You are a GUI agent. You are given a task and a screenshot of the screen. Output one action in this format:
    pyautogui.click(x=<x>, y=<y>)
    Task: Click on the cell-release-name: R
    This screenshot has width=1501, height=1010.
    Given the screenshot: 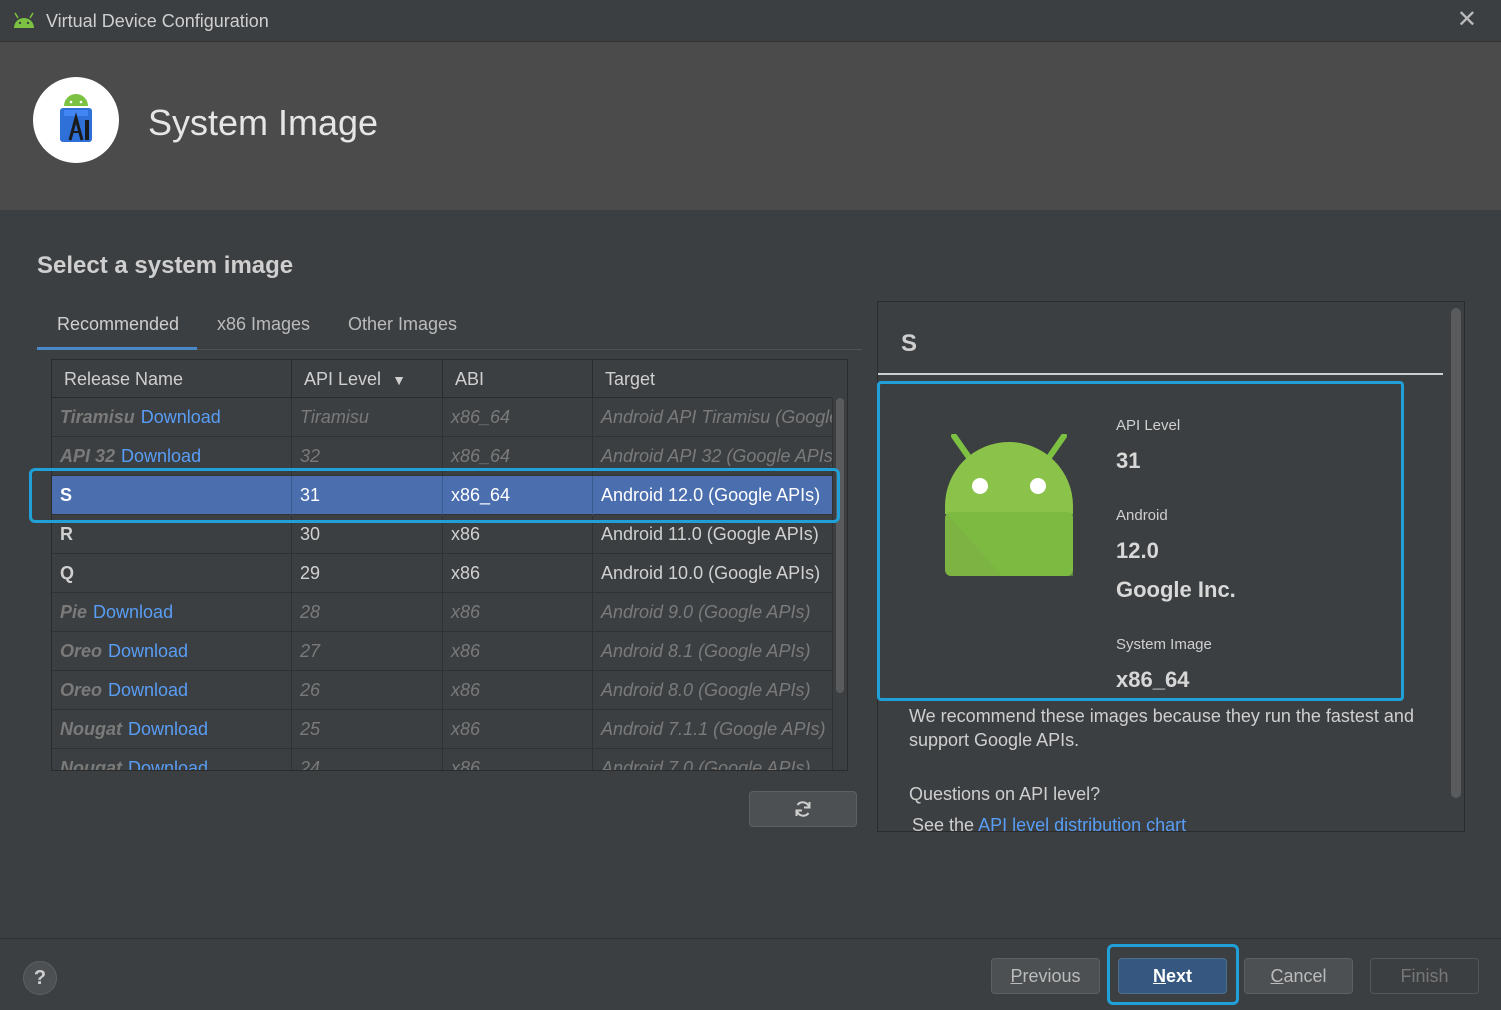 What is the action you would take?
    pyautogui.click(x=172, y=534)
    